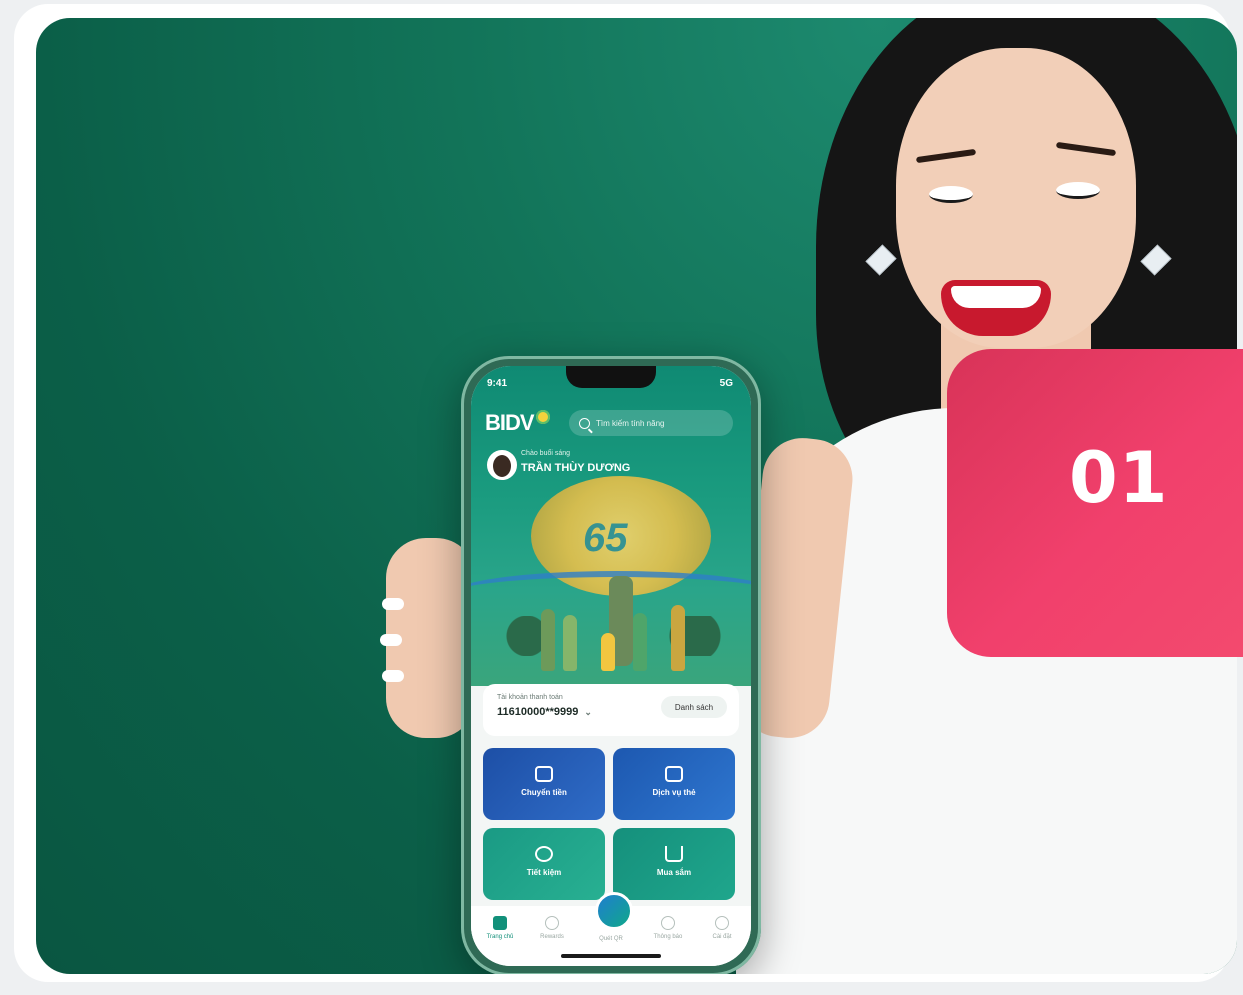 The height and width of the screenshot is (995, 1243). What do you see at coordinates (694, 707) in the screenshot?
I see `account-list-button: Danh sách` at bounding box center [694, 707].